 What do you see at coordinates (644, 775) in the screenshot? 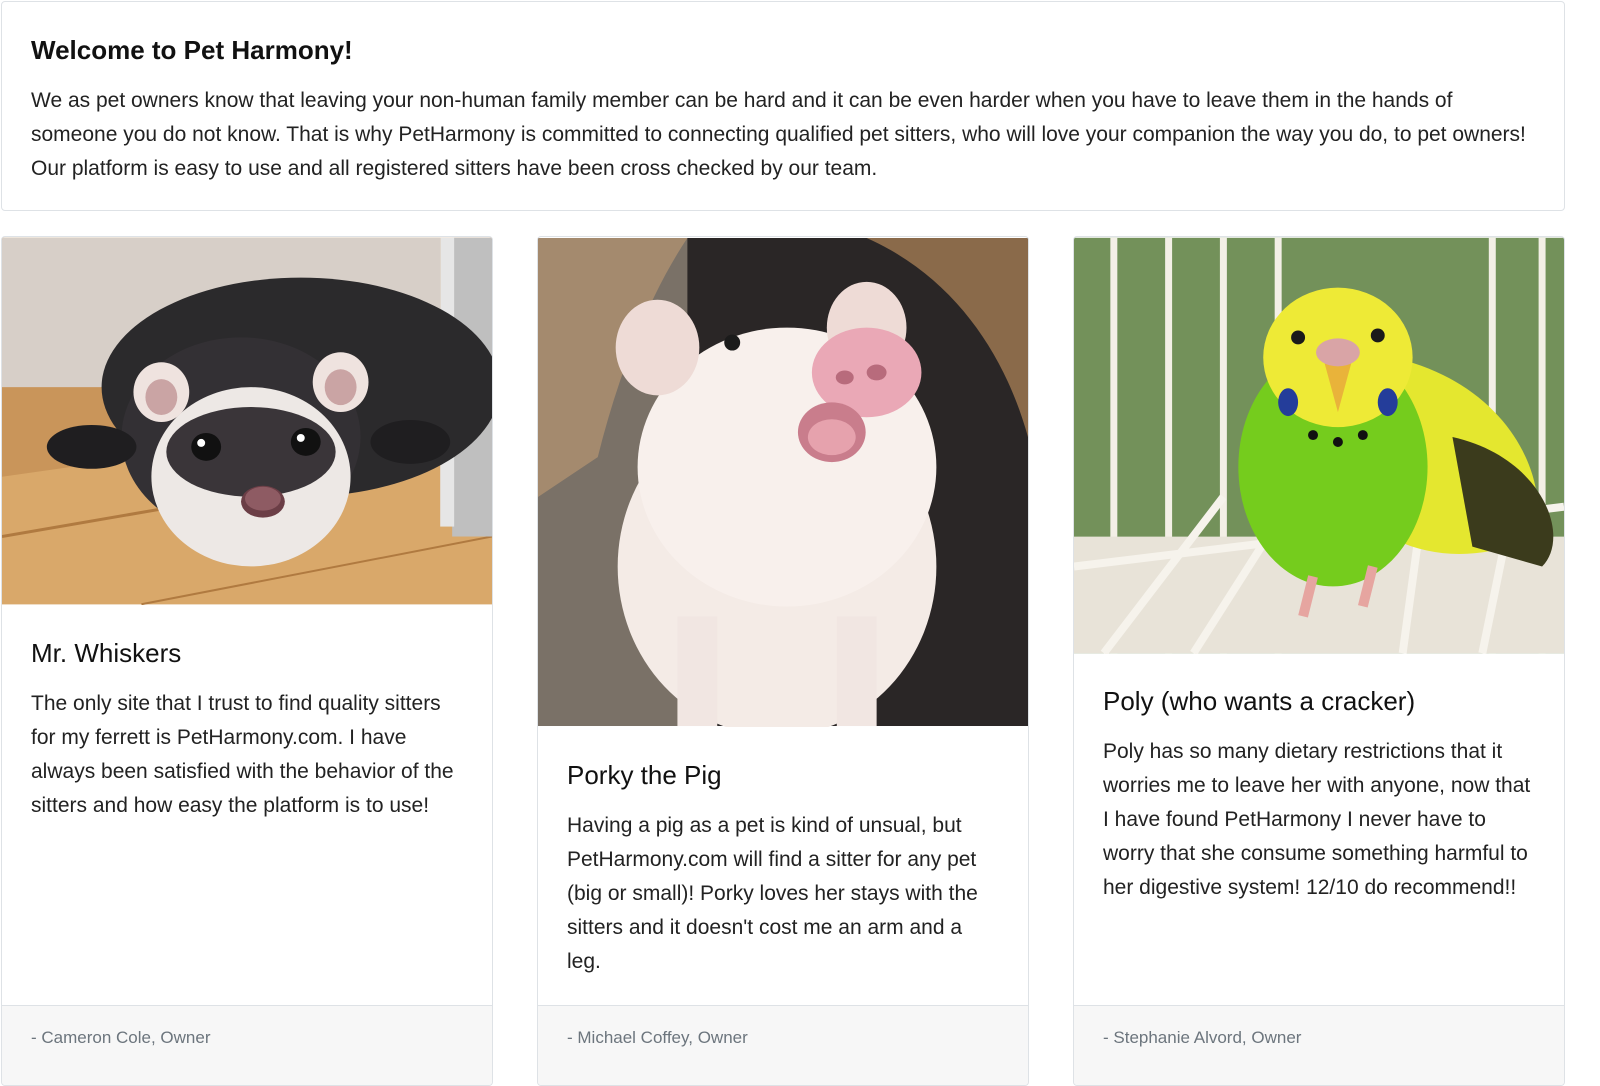
I see `card-title: Porky the Pig` at bounding box center [644, 775].